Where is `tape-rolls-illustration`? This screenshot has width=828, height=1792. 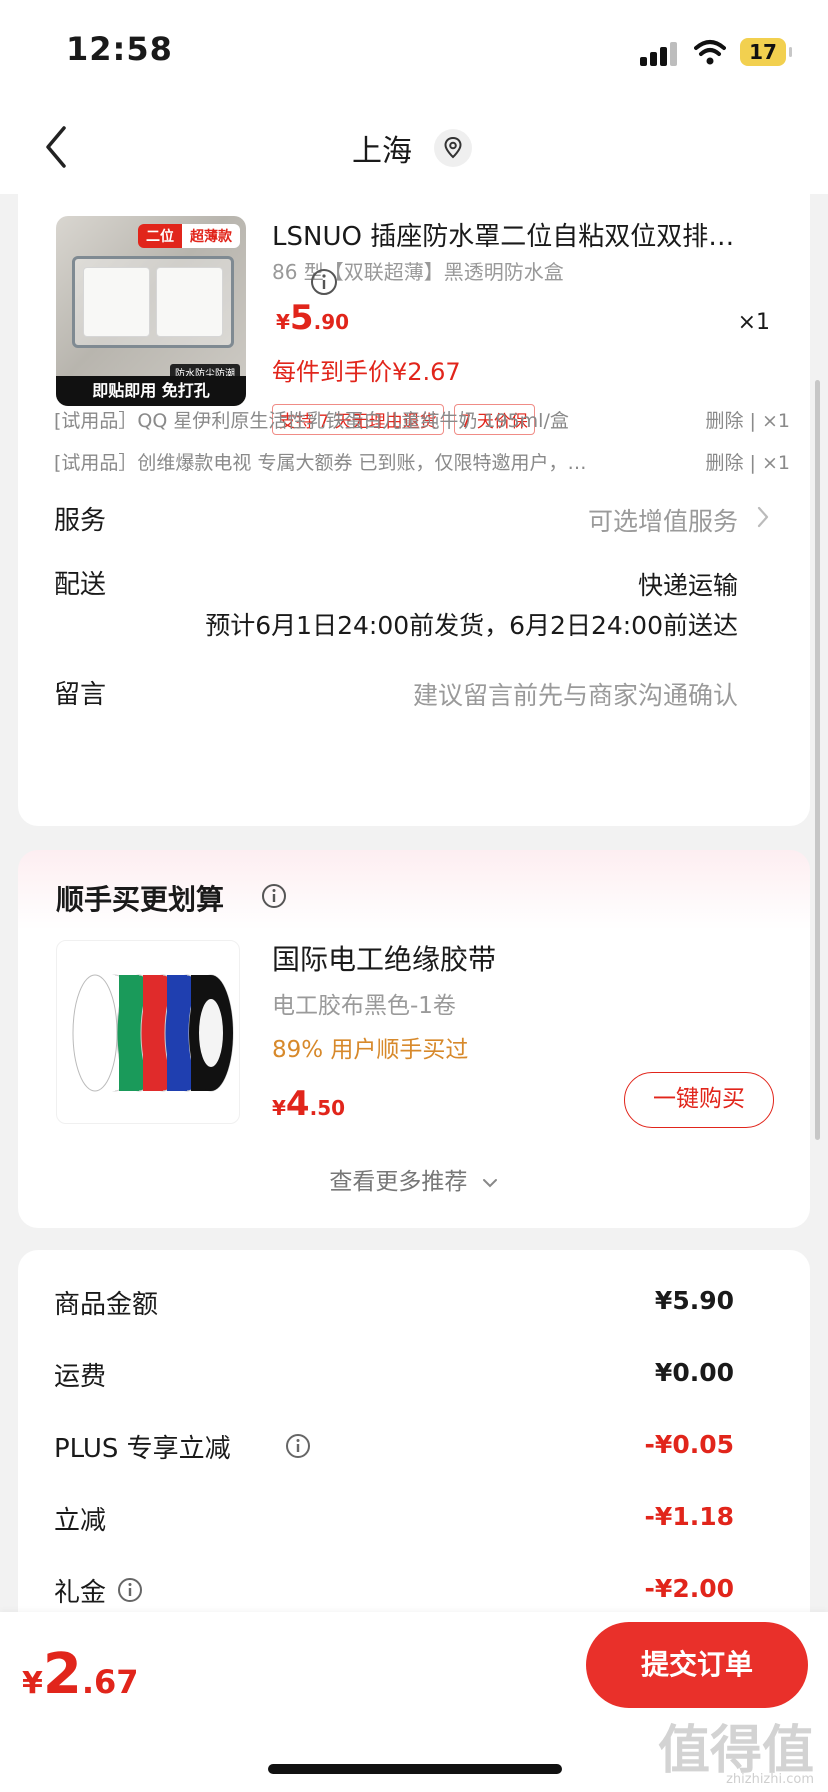
tape-rolls-illustration is located at coordinates (153, 1033).